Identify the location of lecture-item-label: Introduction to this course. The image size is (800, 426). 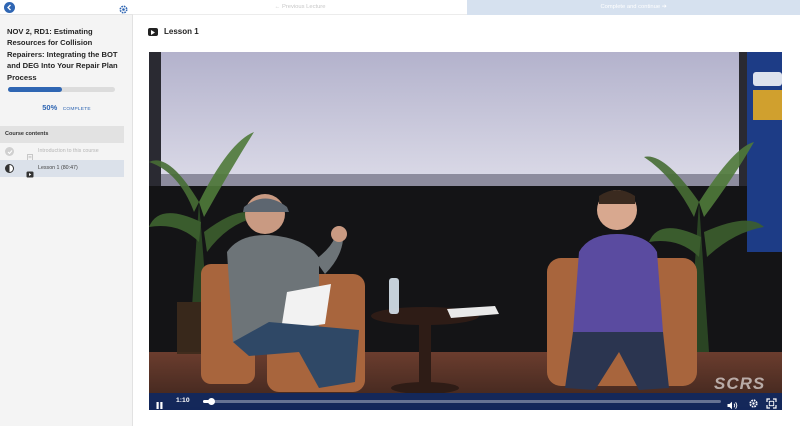
(68, 151).